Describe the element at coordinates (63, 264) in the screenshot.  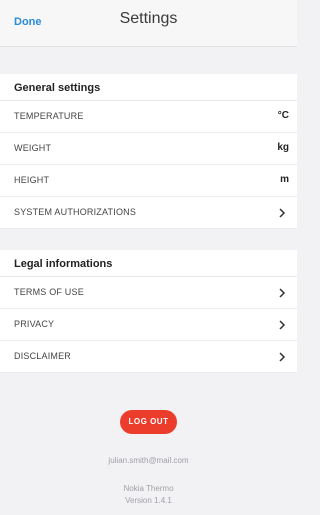
I see `legal-informations-title: Legal informations` at that location.